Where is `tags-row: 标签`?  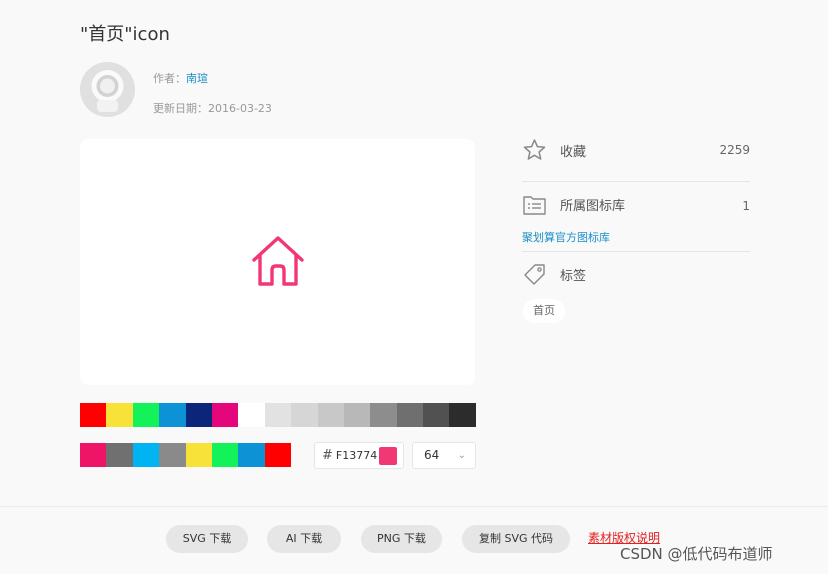
tags-row: 标签 is located at coordinates (554, 274).